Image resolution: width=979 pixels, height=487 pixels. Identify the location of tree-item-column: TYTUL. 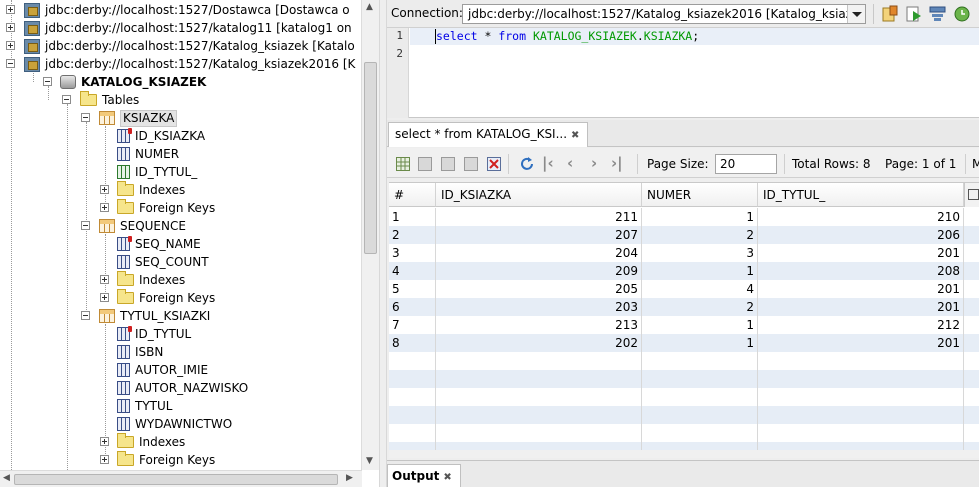
(144, 406).